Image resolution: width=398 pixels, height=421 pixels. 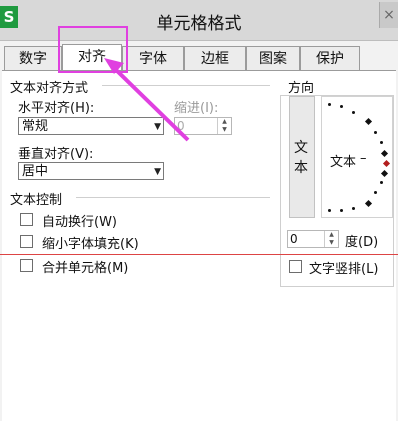 I want to click on annotation-arrow, so click(x=147, y=100).